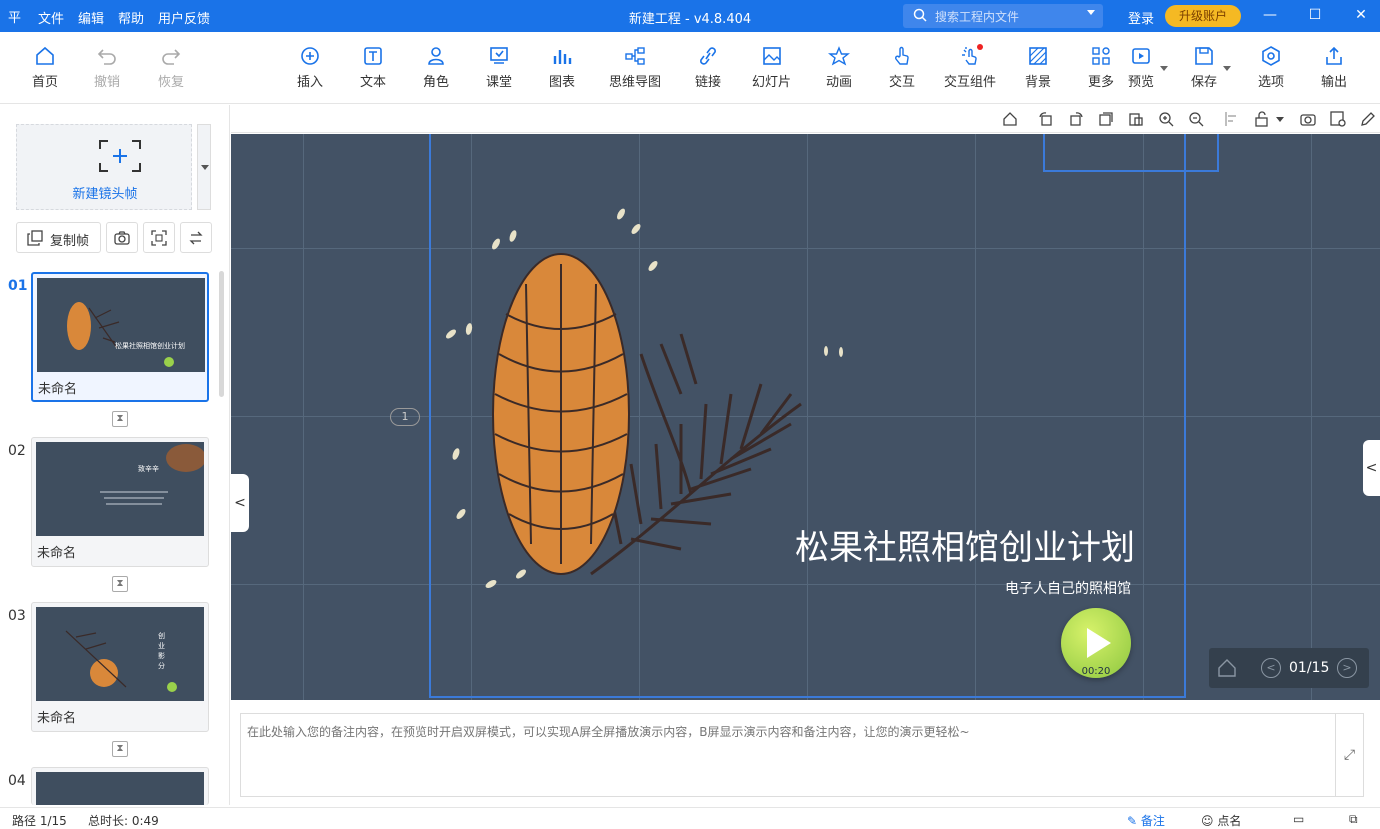 This screenshot has width=1380, height=829. What do you see at coordinates (35, 238) in the screenshot?
I see `copy-icon` at bounding box center [35, 238].